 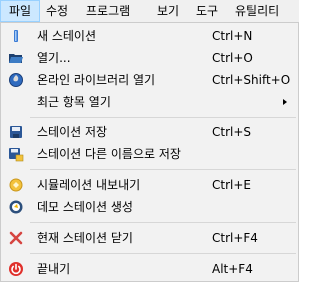 I want to click on menu-bar: 파일 수정 프로그램 보기 도구 유틸리티, so click(x=149, y=11).